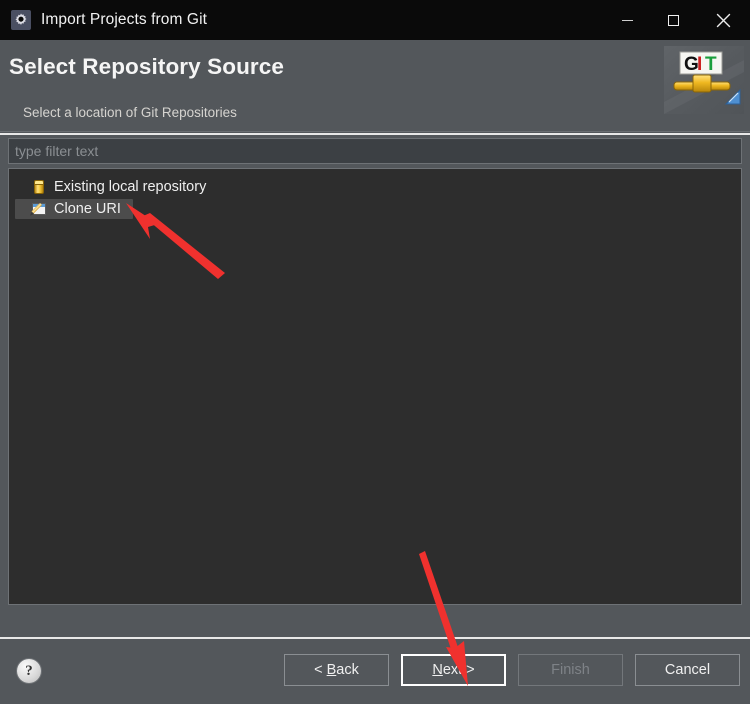  Describe the element at coordinates (57, 151) in the screenshot. I see `filter-placeholder: type filter text` at that location.